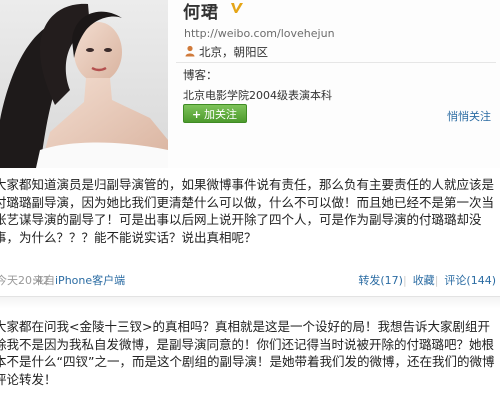 The image size is (500, 404). Describe the element at coordinates (197, 114) in the screenshot. I see `plus-icon: +` at that location.